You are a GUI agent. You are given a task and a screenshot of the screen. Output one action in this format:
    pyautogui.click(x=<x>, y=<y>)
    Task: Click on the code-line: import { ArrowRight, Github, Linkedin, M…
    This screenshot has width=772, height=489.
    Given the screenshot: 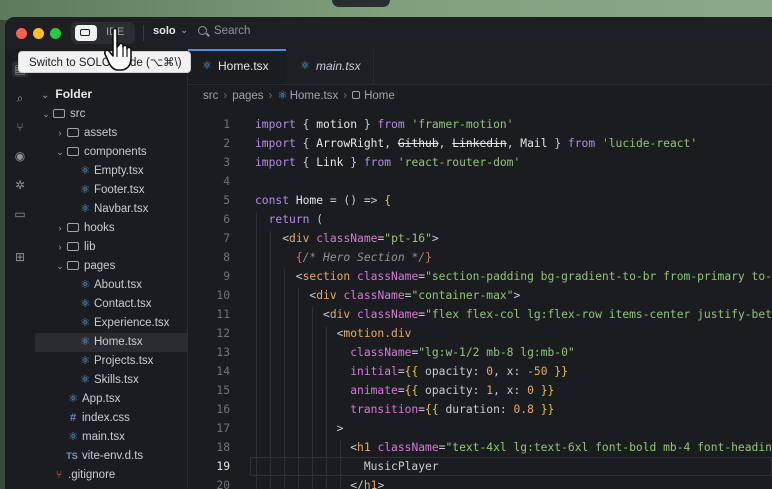 What is the action you would take?
    pyautogui.click(x=476, y=143)
    